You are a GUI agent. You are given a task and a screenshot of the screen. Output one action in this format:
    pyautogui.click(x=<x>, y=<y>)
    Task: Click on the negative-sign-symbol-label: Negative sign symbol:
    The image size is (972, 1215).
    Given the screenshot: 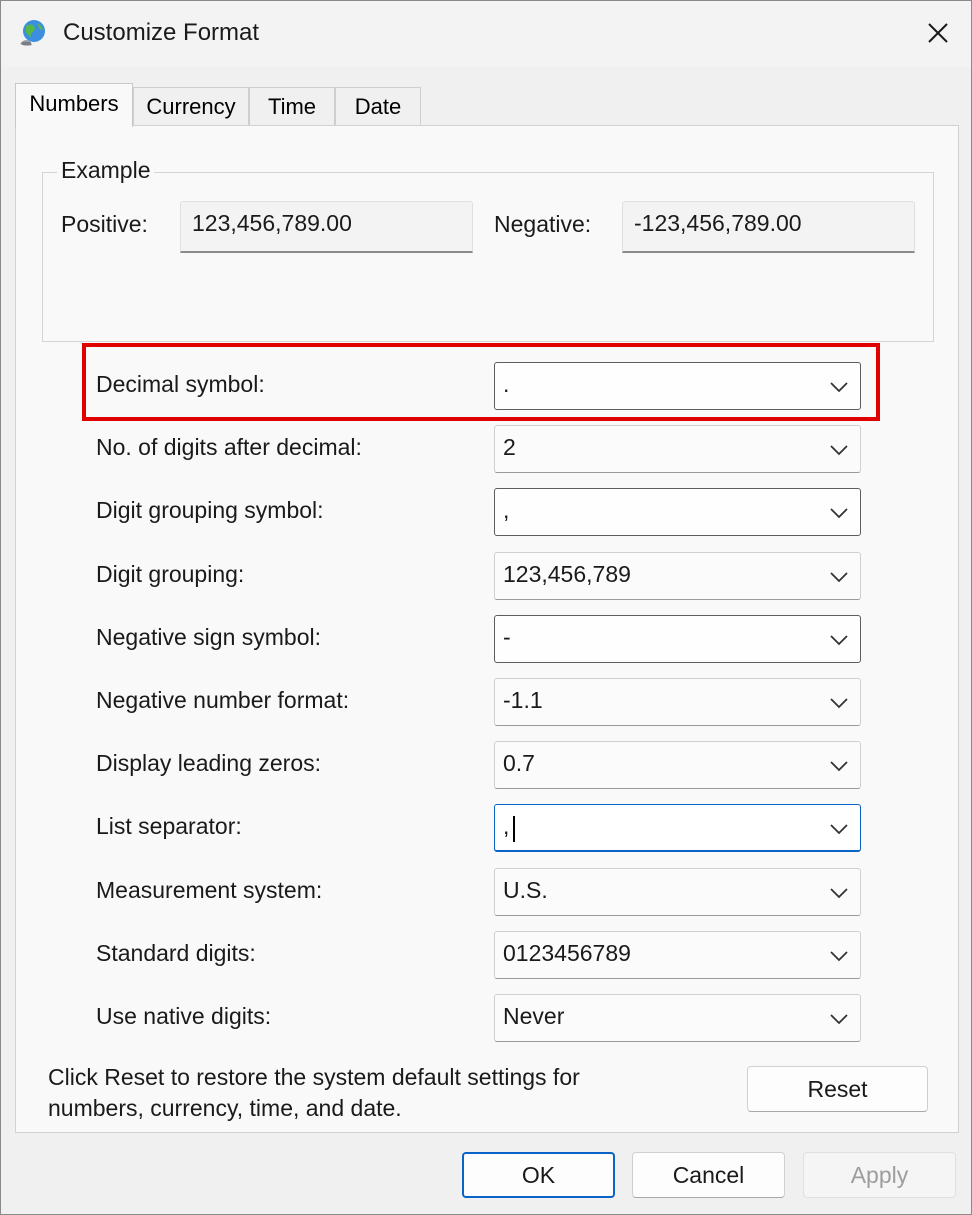 What is the action you would take?
    pyautogui.click(x=208, y=637)
    